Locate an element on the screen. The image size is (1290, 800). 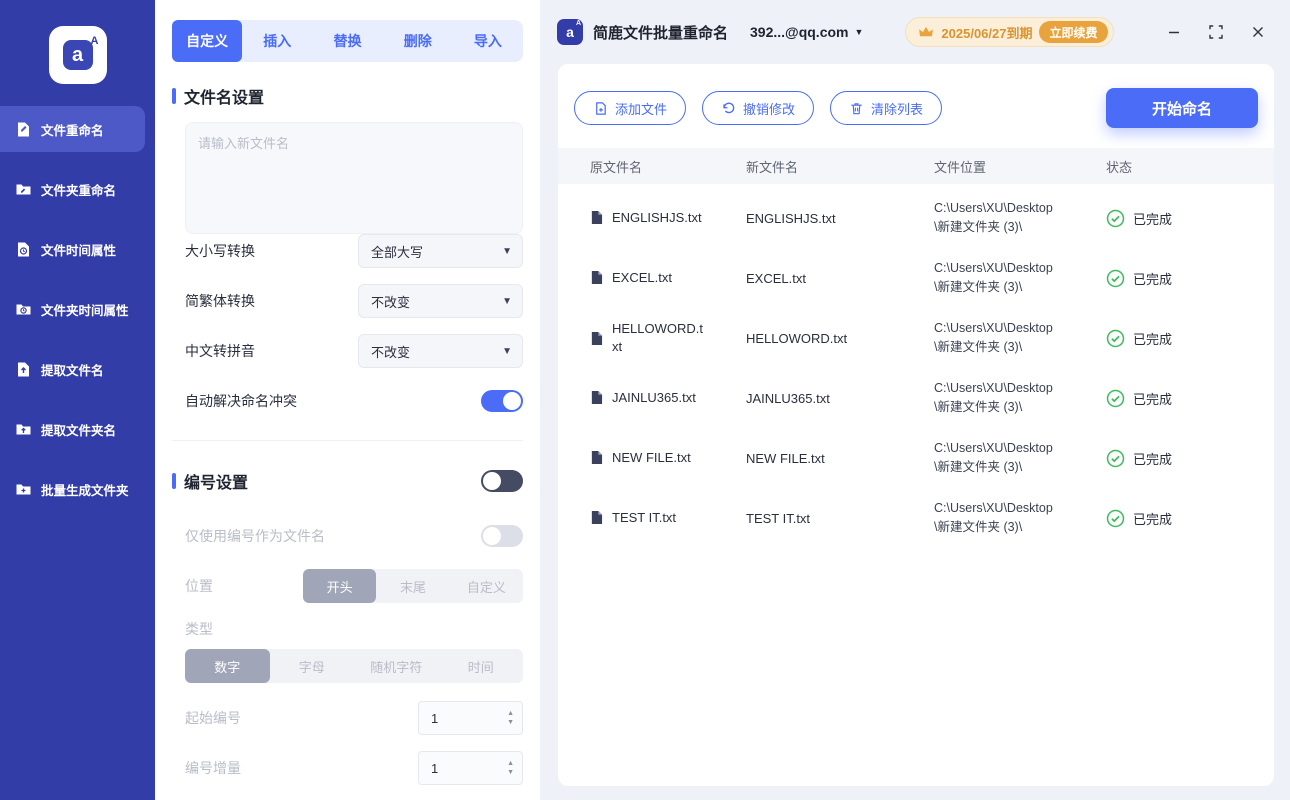
sidebar-item-folder-rename: 文件夹重命名 is located at coordinates (77, 189).